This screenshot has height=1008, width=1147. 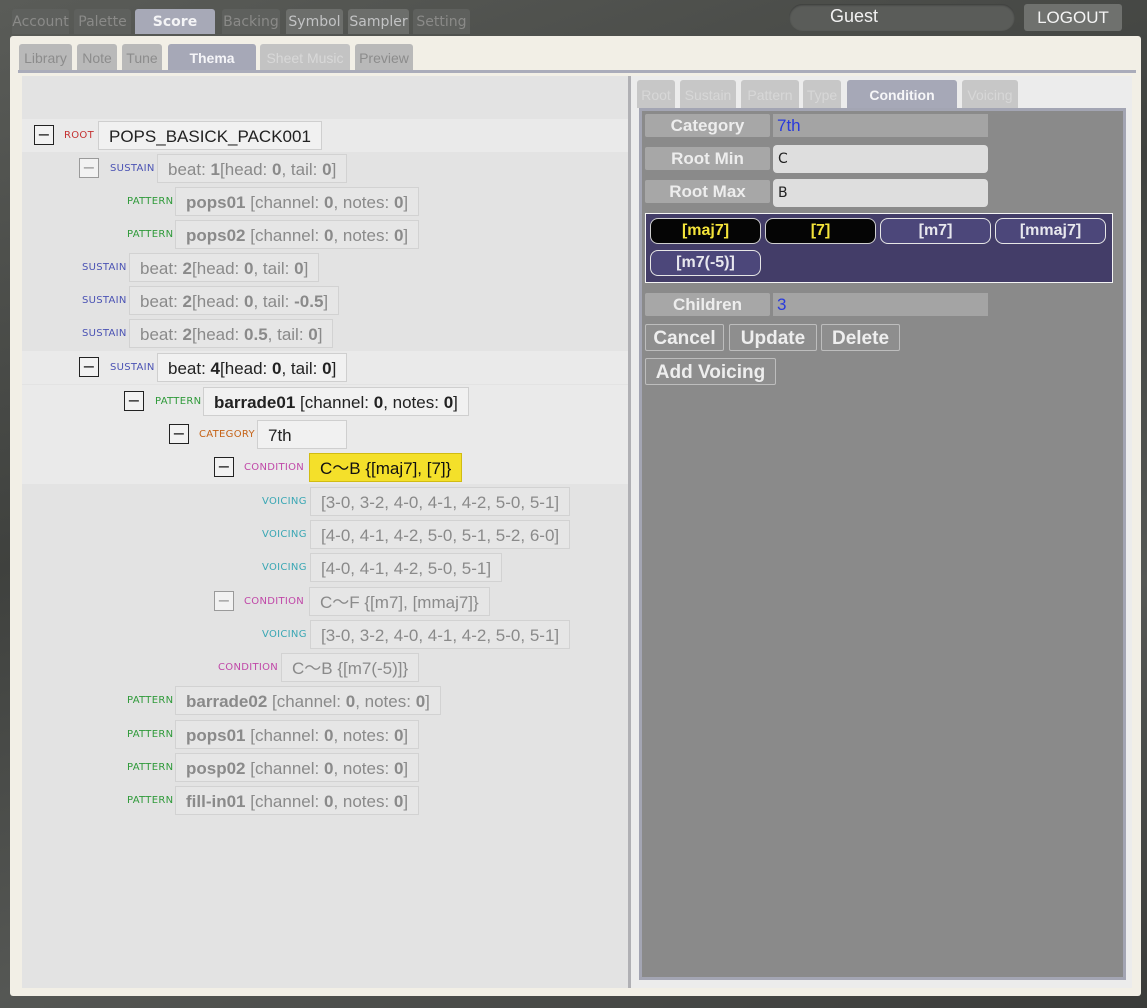 I want to click on chord-toggle-m7: [m7], so click(x=935, y=231).